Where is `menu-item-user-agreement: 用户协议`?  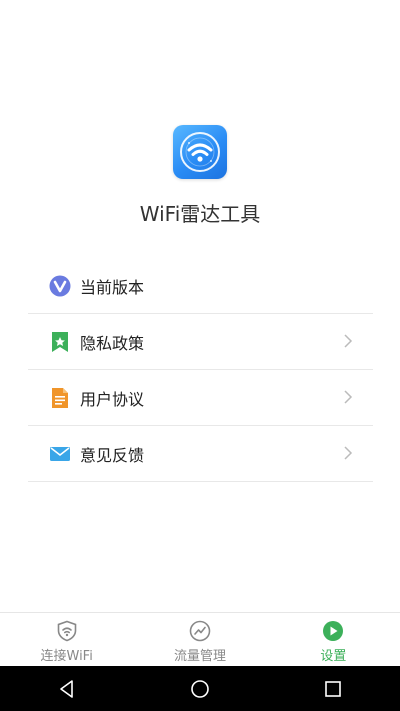
menu-item-user-agreement: 用户协议 is located at coordinates (200, 398).